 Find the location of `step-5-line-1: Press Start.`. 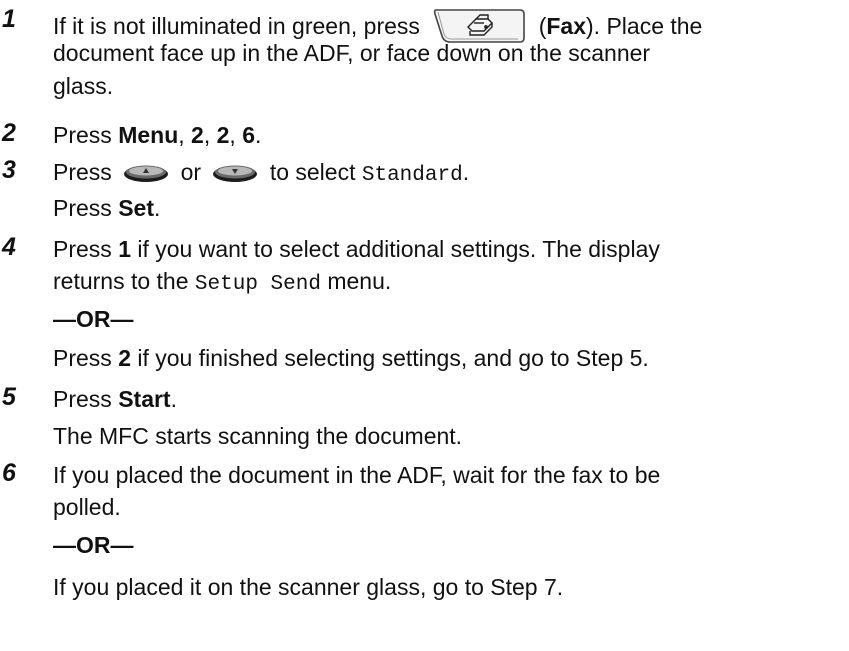

step-5-line-1: Press Start. is located at coordinates (115, 399).